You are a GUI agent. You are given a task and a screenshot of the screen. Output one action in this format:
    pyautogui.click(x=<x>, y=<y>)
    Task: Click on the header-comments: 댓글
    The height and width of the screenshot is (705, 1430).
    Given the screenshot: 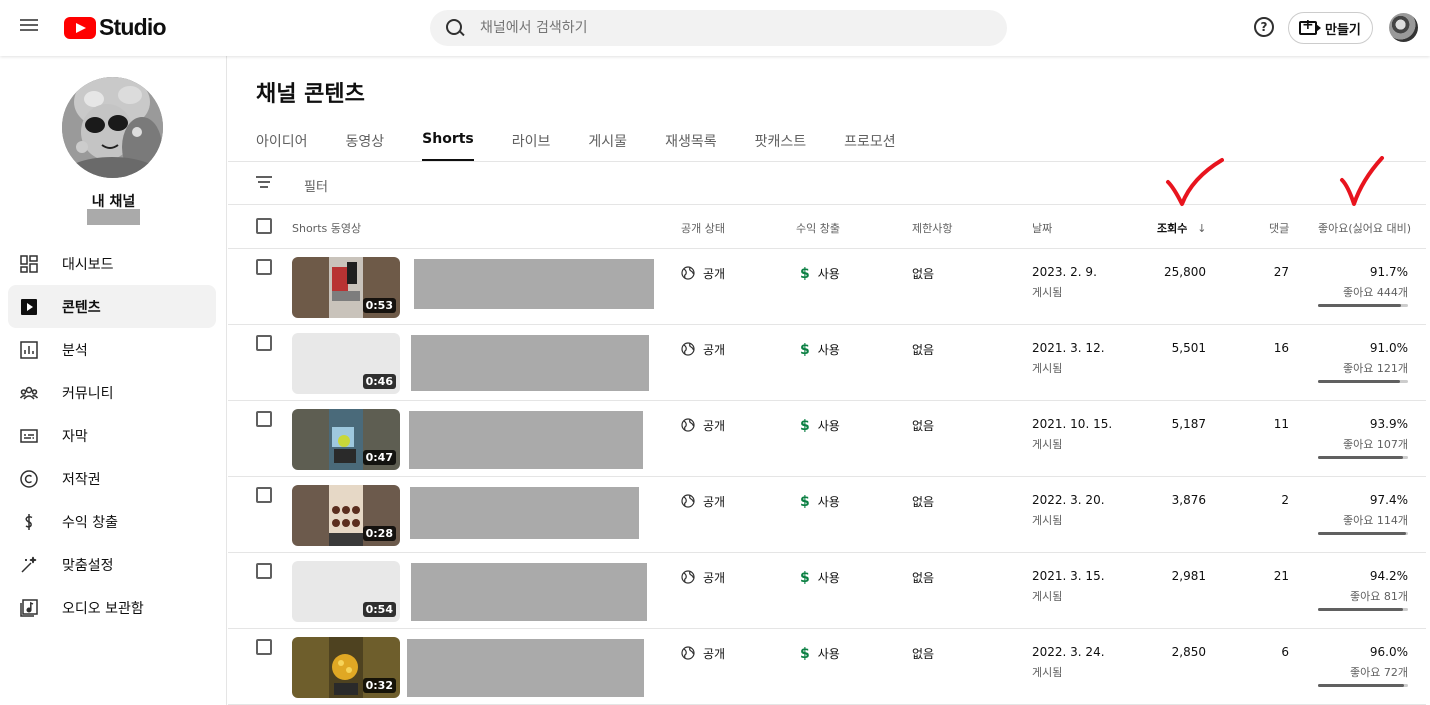 What is the action you would take?
    pyautogui.click(x=1279, y=228)
    